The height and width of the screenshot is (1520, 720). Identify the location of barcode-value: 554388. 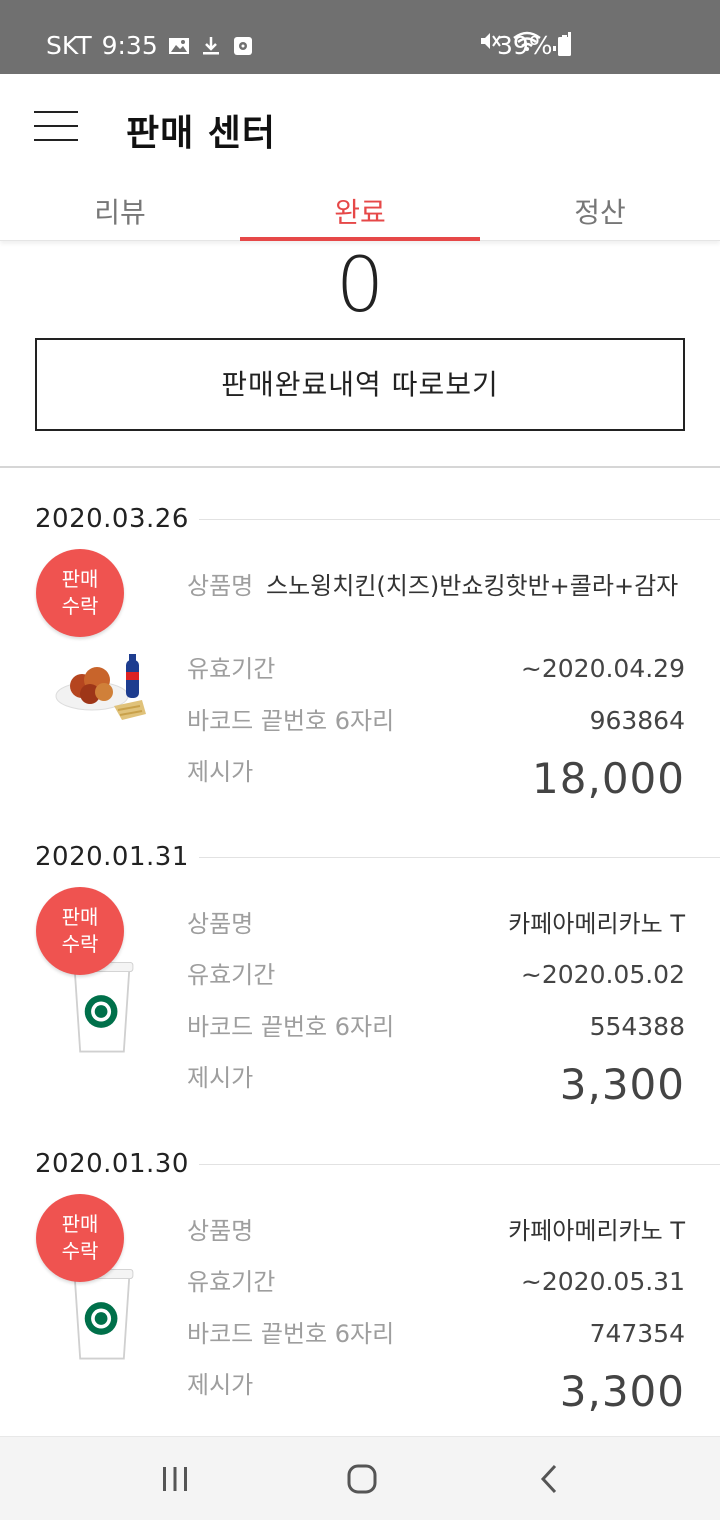
(637, 1026).